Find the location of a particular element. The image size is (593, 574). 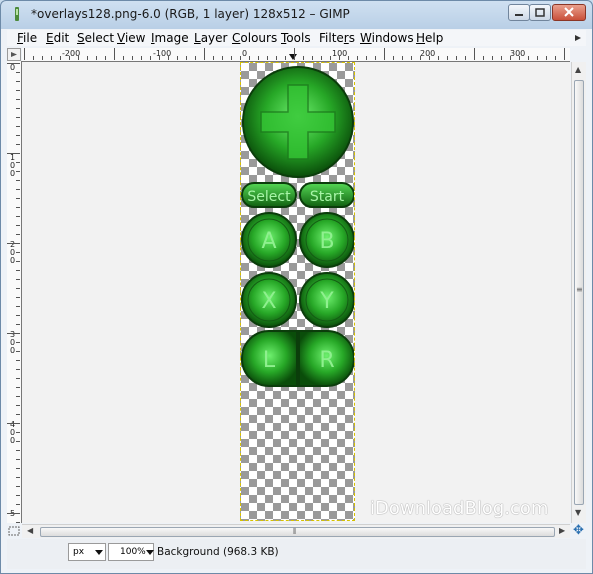

unit-selector: px is located at coordinates (87, 552).